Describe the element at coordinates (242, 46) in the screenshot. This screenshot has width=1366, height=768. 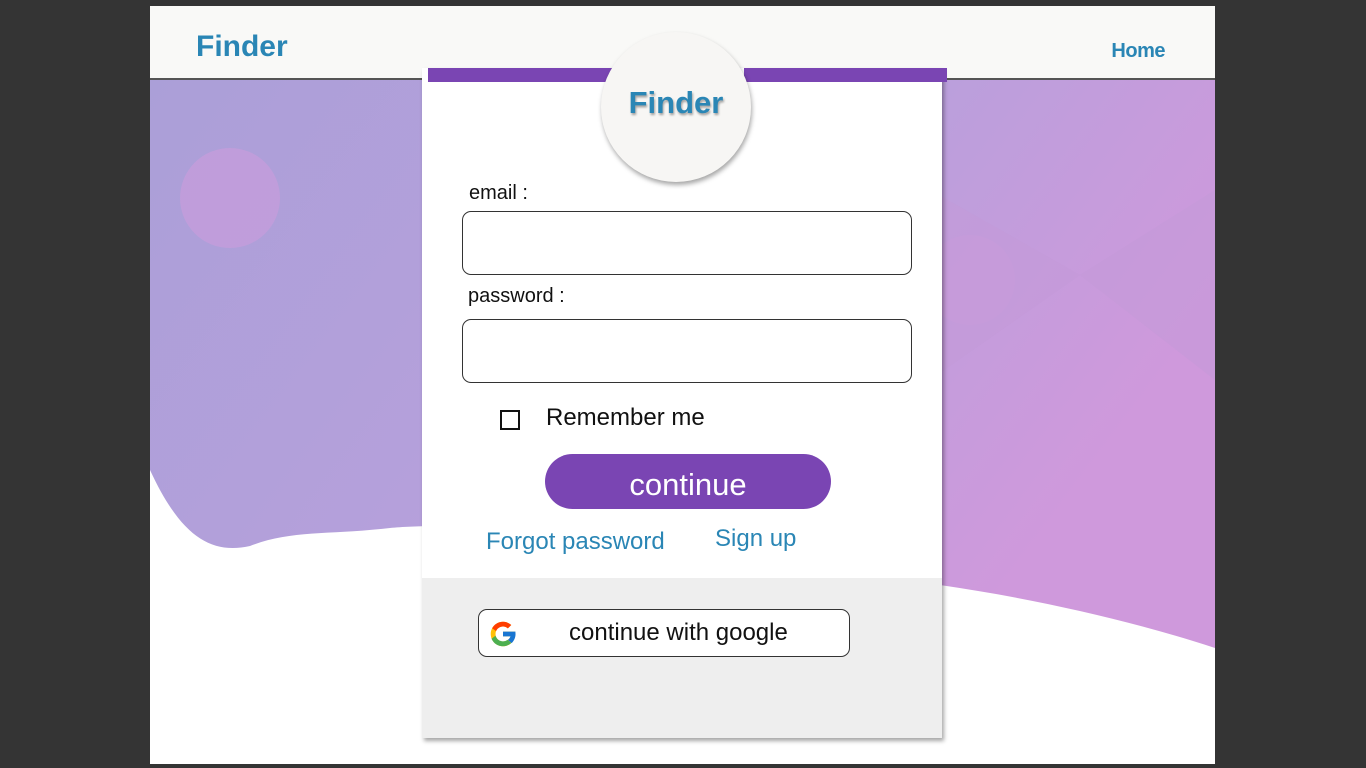
I see `brand-title: Finder` at that location.